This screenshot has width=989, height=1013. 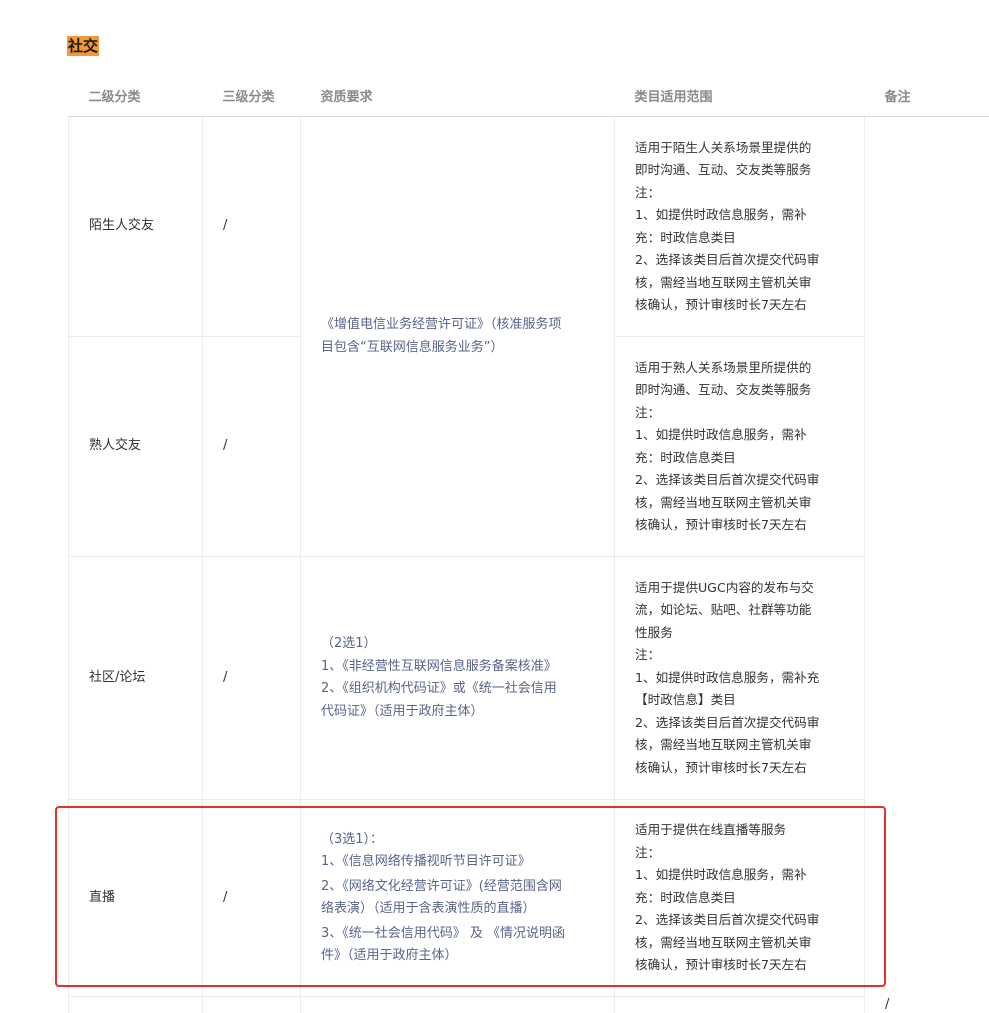 What do you see at coordinates (251, 96) in the screenshot?
I see `header-level3-category: 三级分类` at bounding box center [251, 96].